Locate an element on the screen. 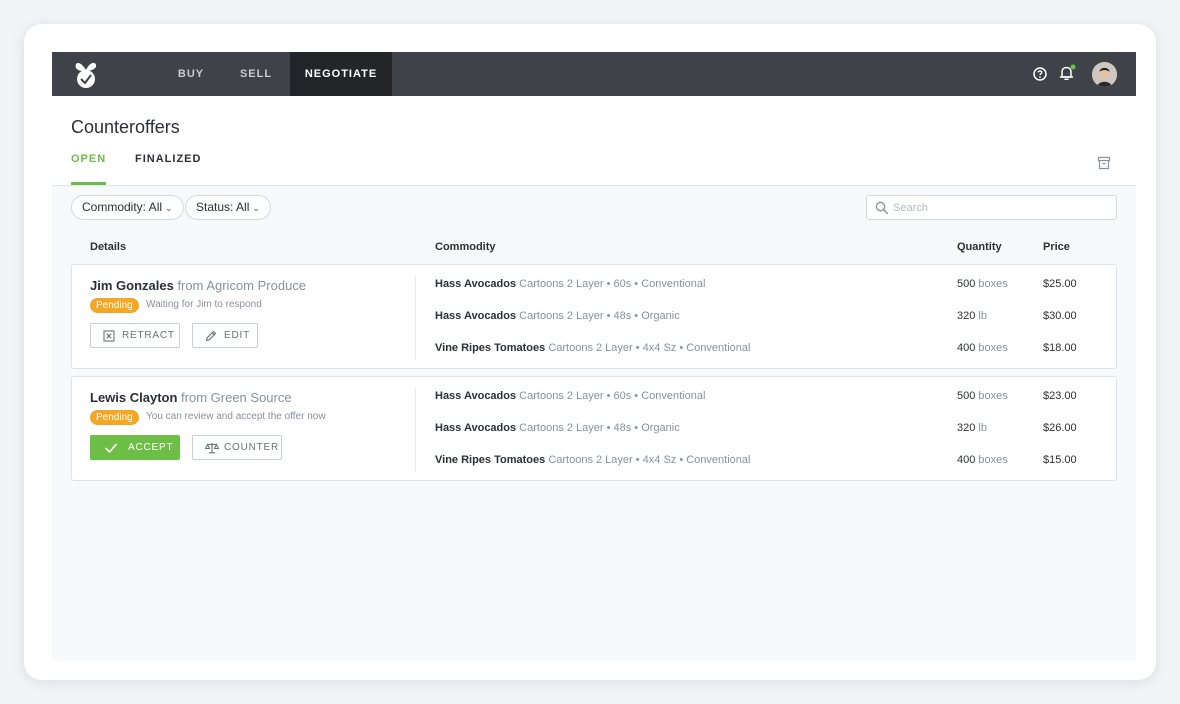  top-navigation-bar: BUY SELL NEGOTIATE is located at coordinates (594, 74).